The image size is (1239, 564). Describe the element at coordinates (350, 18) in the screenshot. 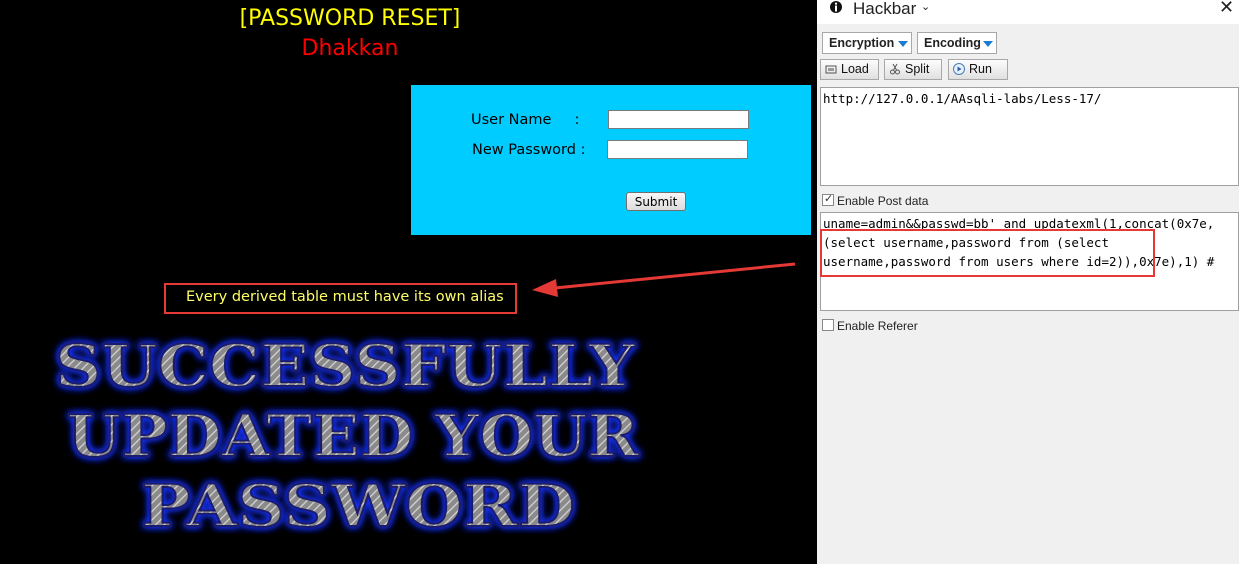

I see `page-title: [PASSWORD RESET]` at that location.